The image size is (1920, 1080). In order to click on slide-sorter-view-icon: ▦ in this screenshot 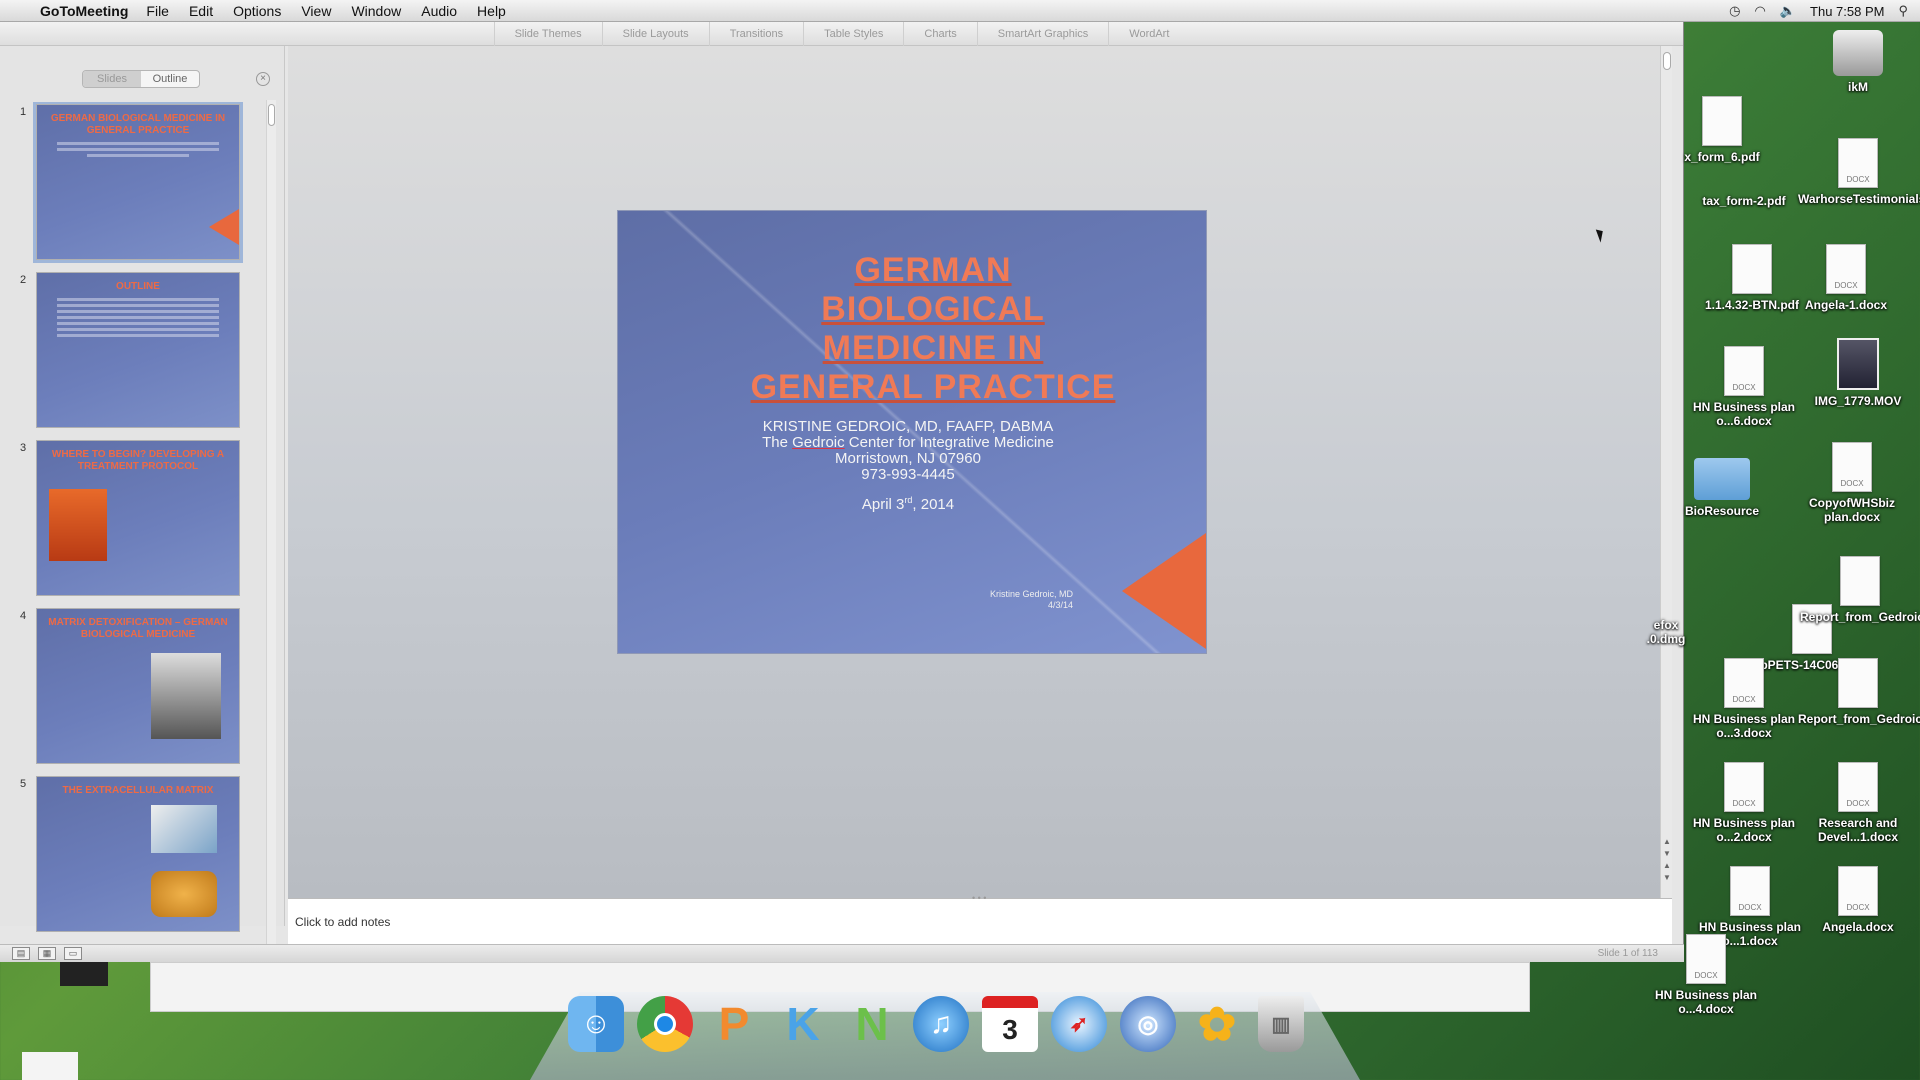, I will do `click(47, 953)`.